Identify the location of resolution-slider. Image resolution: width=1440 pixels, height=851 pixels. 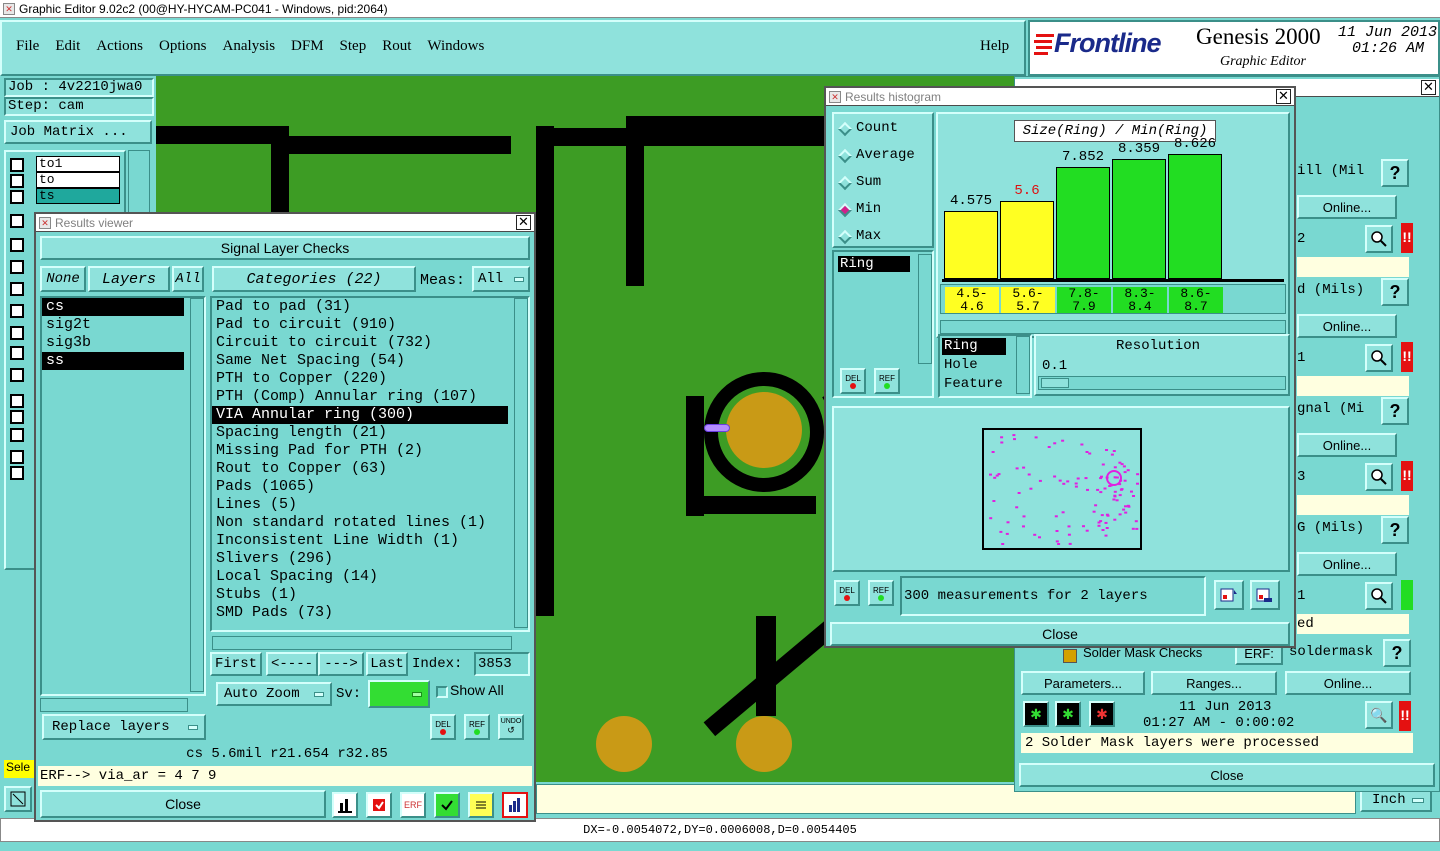
(1162, 383).